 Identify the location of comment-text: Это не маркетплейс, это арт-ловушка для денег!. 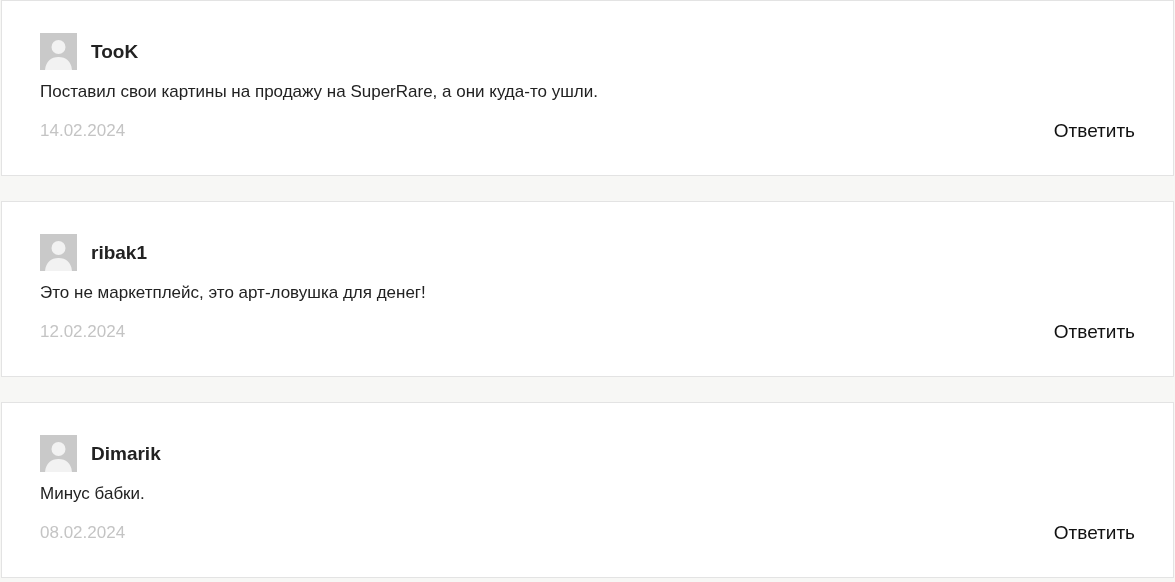
(233, 293).